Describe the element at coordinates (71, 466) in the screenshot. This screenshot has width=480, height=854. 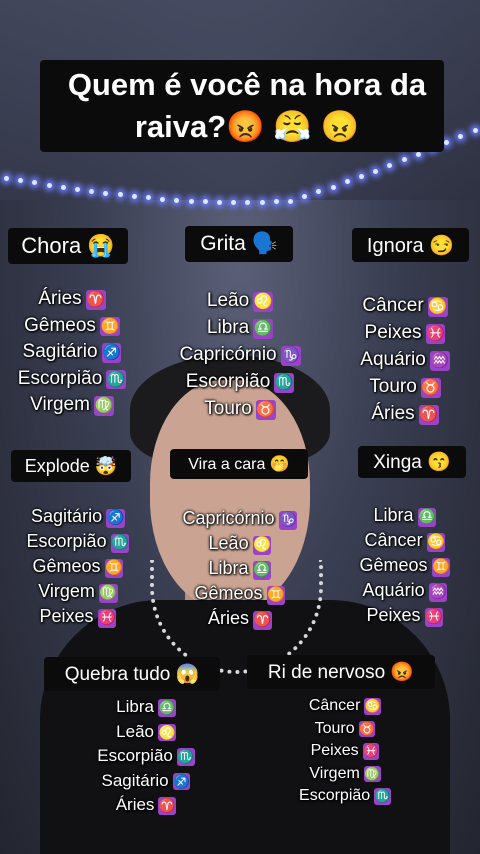
I see `tag-explode: Explode 🤯` at that location.